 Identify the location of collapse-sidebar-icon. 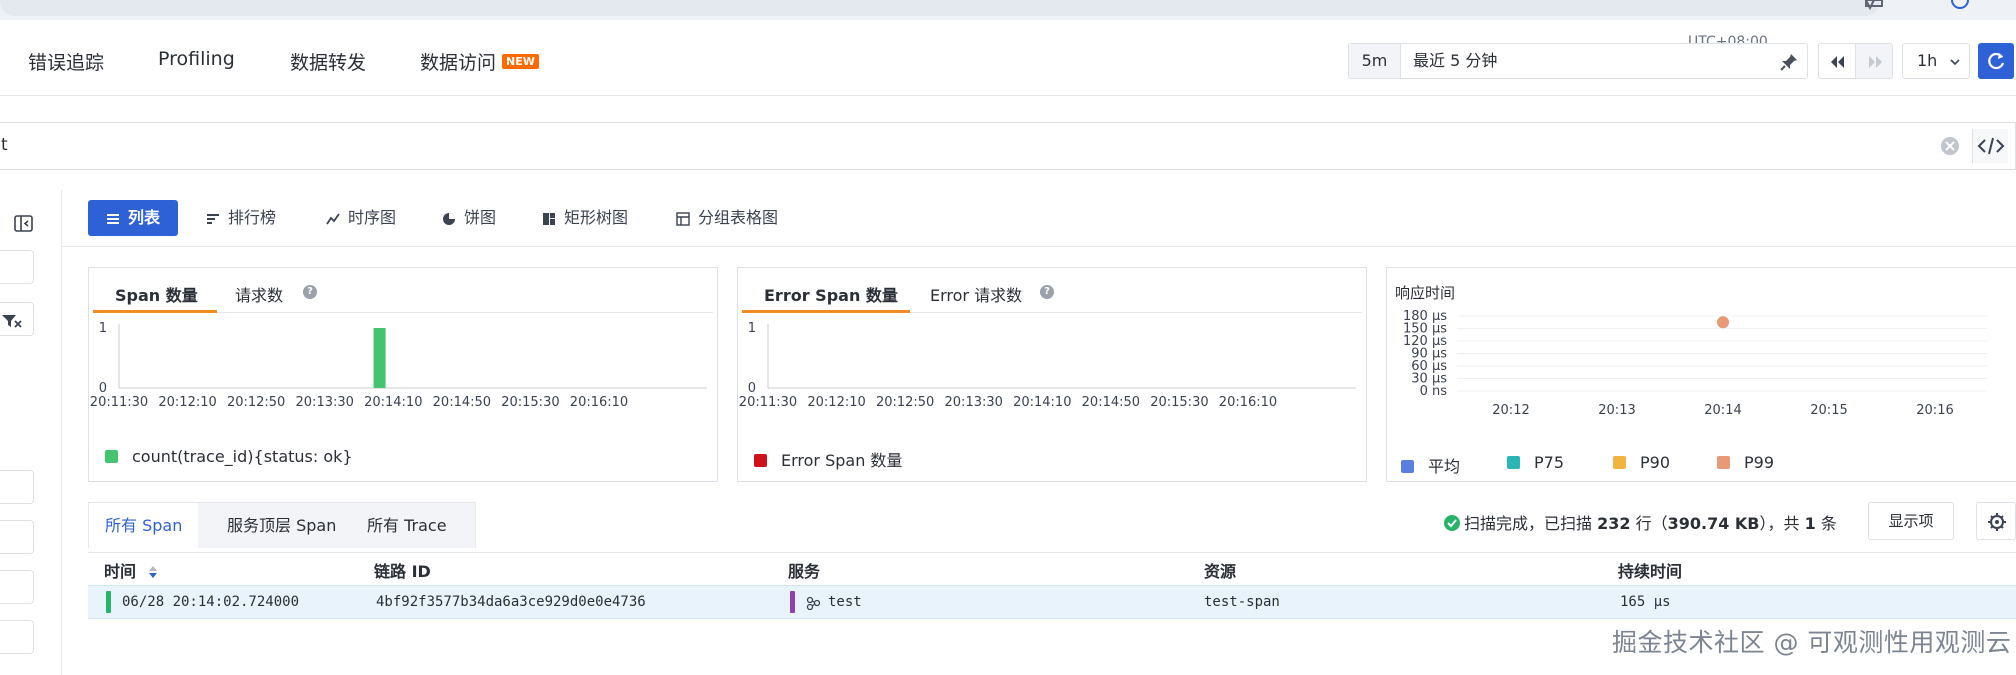
(24, 224).